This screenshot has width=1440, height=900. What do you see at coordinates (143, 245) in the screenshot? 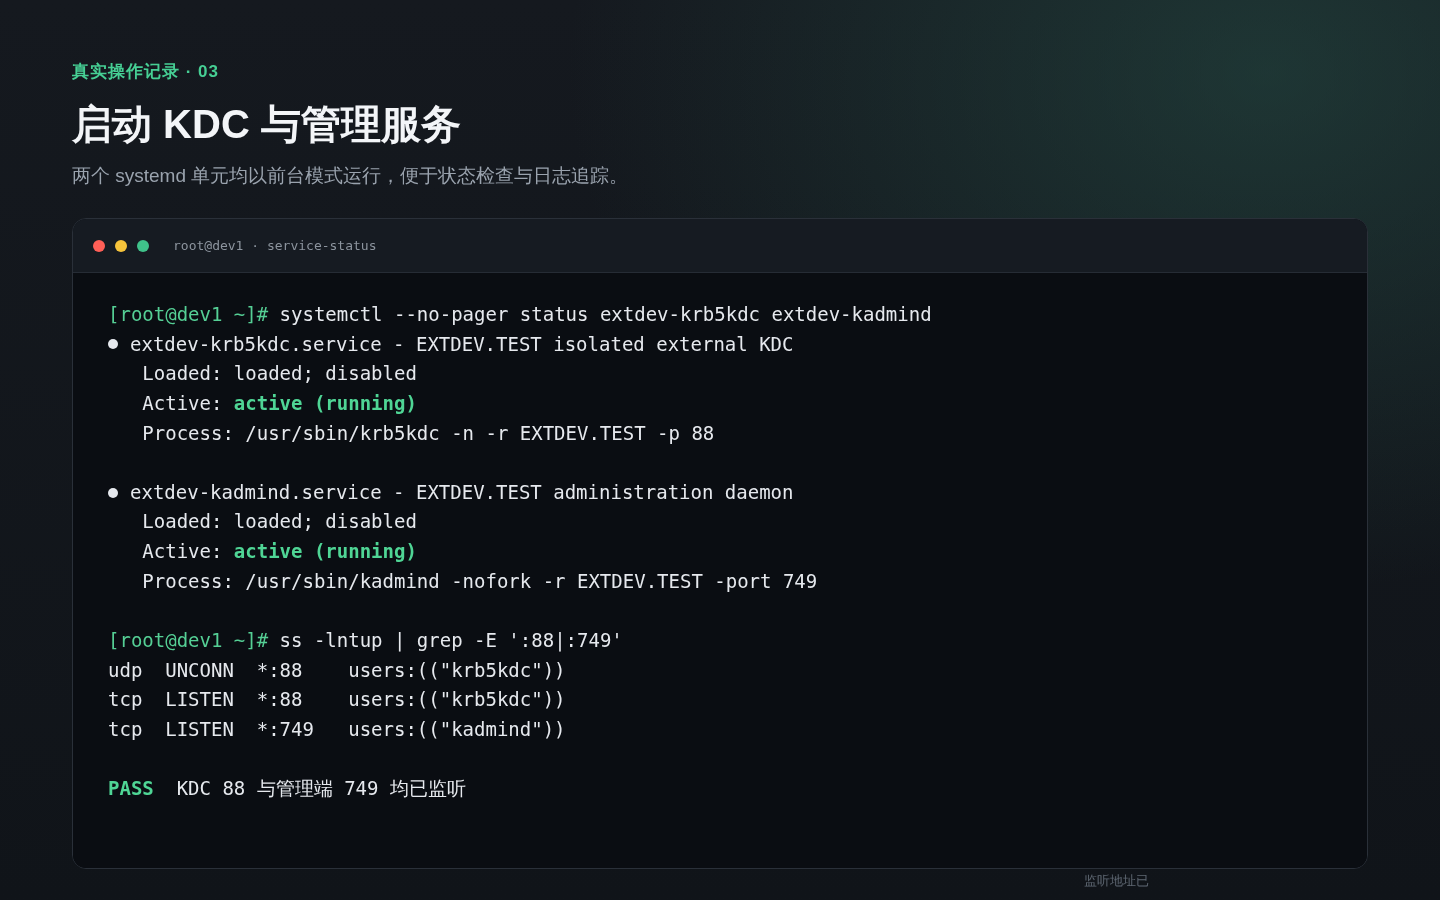
I see `maximize-dot-icon` at bounding box center [143, 245].